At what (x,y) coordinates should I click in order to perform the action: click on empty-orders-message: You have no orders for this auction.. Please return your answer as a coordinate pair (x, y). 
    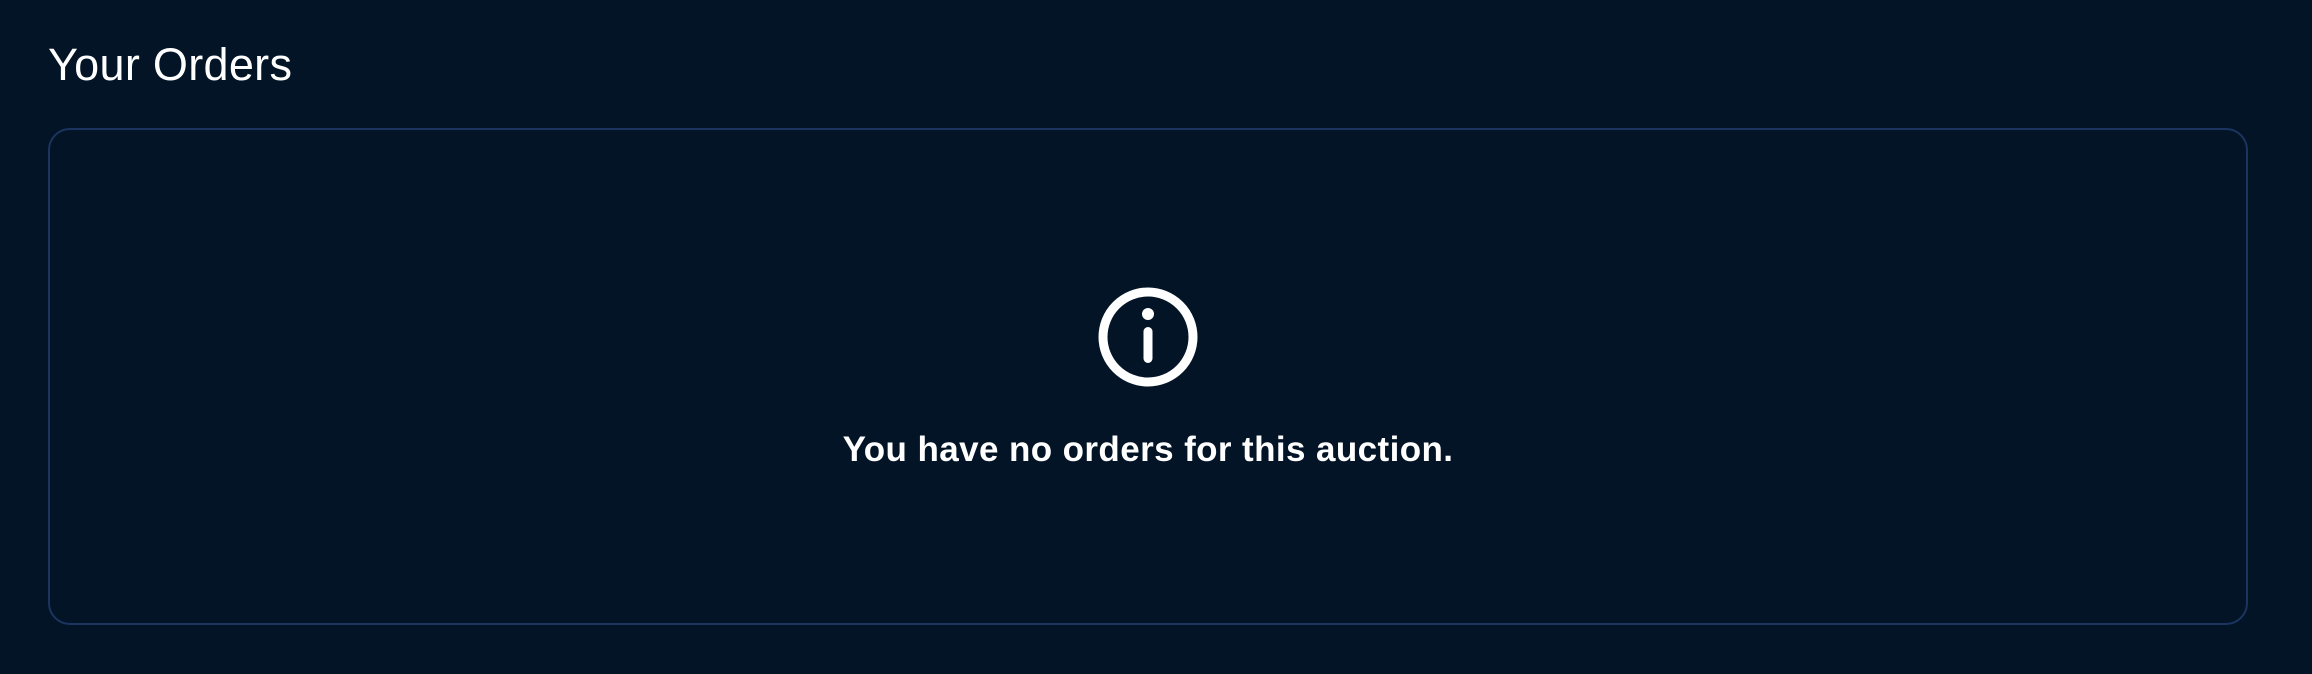
    Looking at the image, I should click on (1148, 449).